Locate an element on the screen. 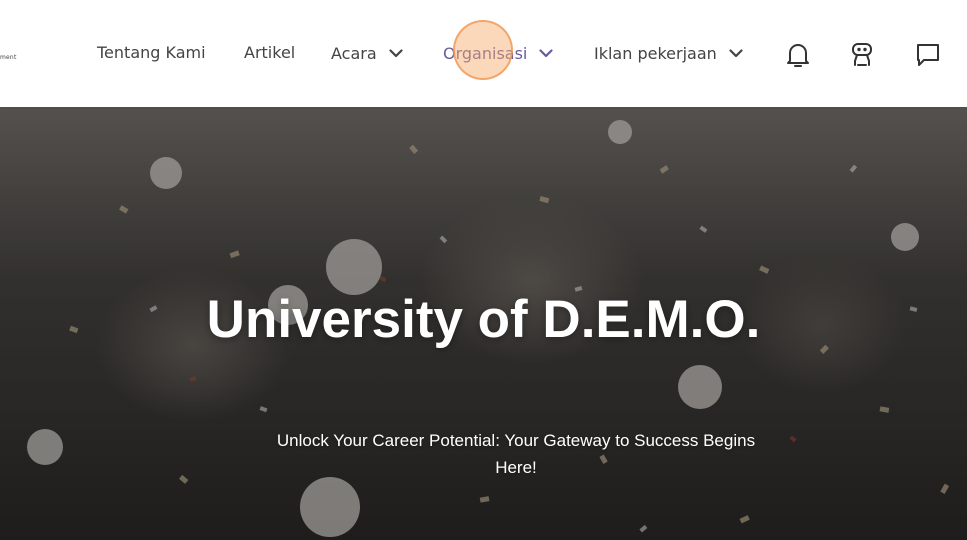 The image size is (967, 540). bell-icon is located at coordinates (798, 55).